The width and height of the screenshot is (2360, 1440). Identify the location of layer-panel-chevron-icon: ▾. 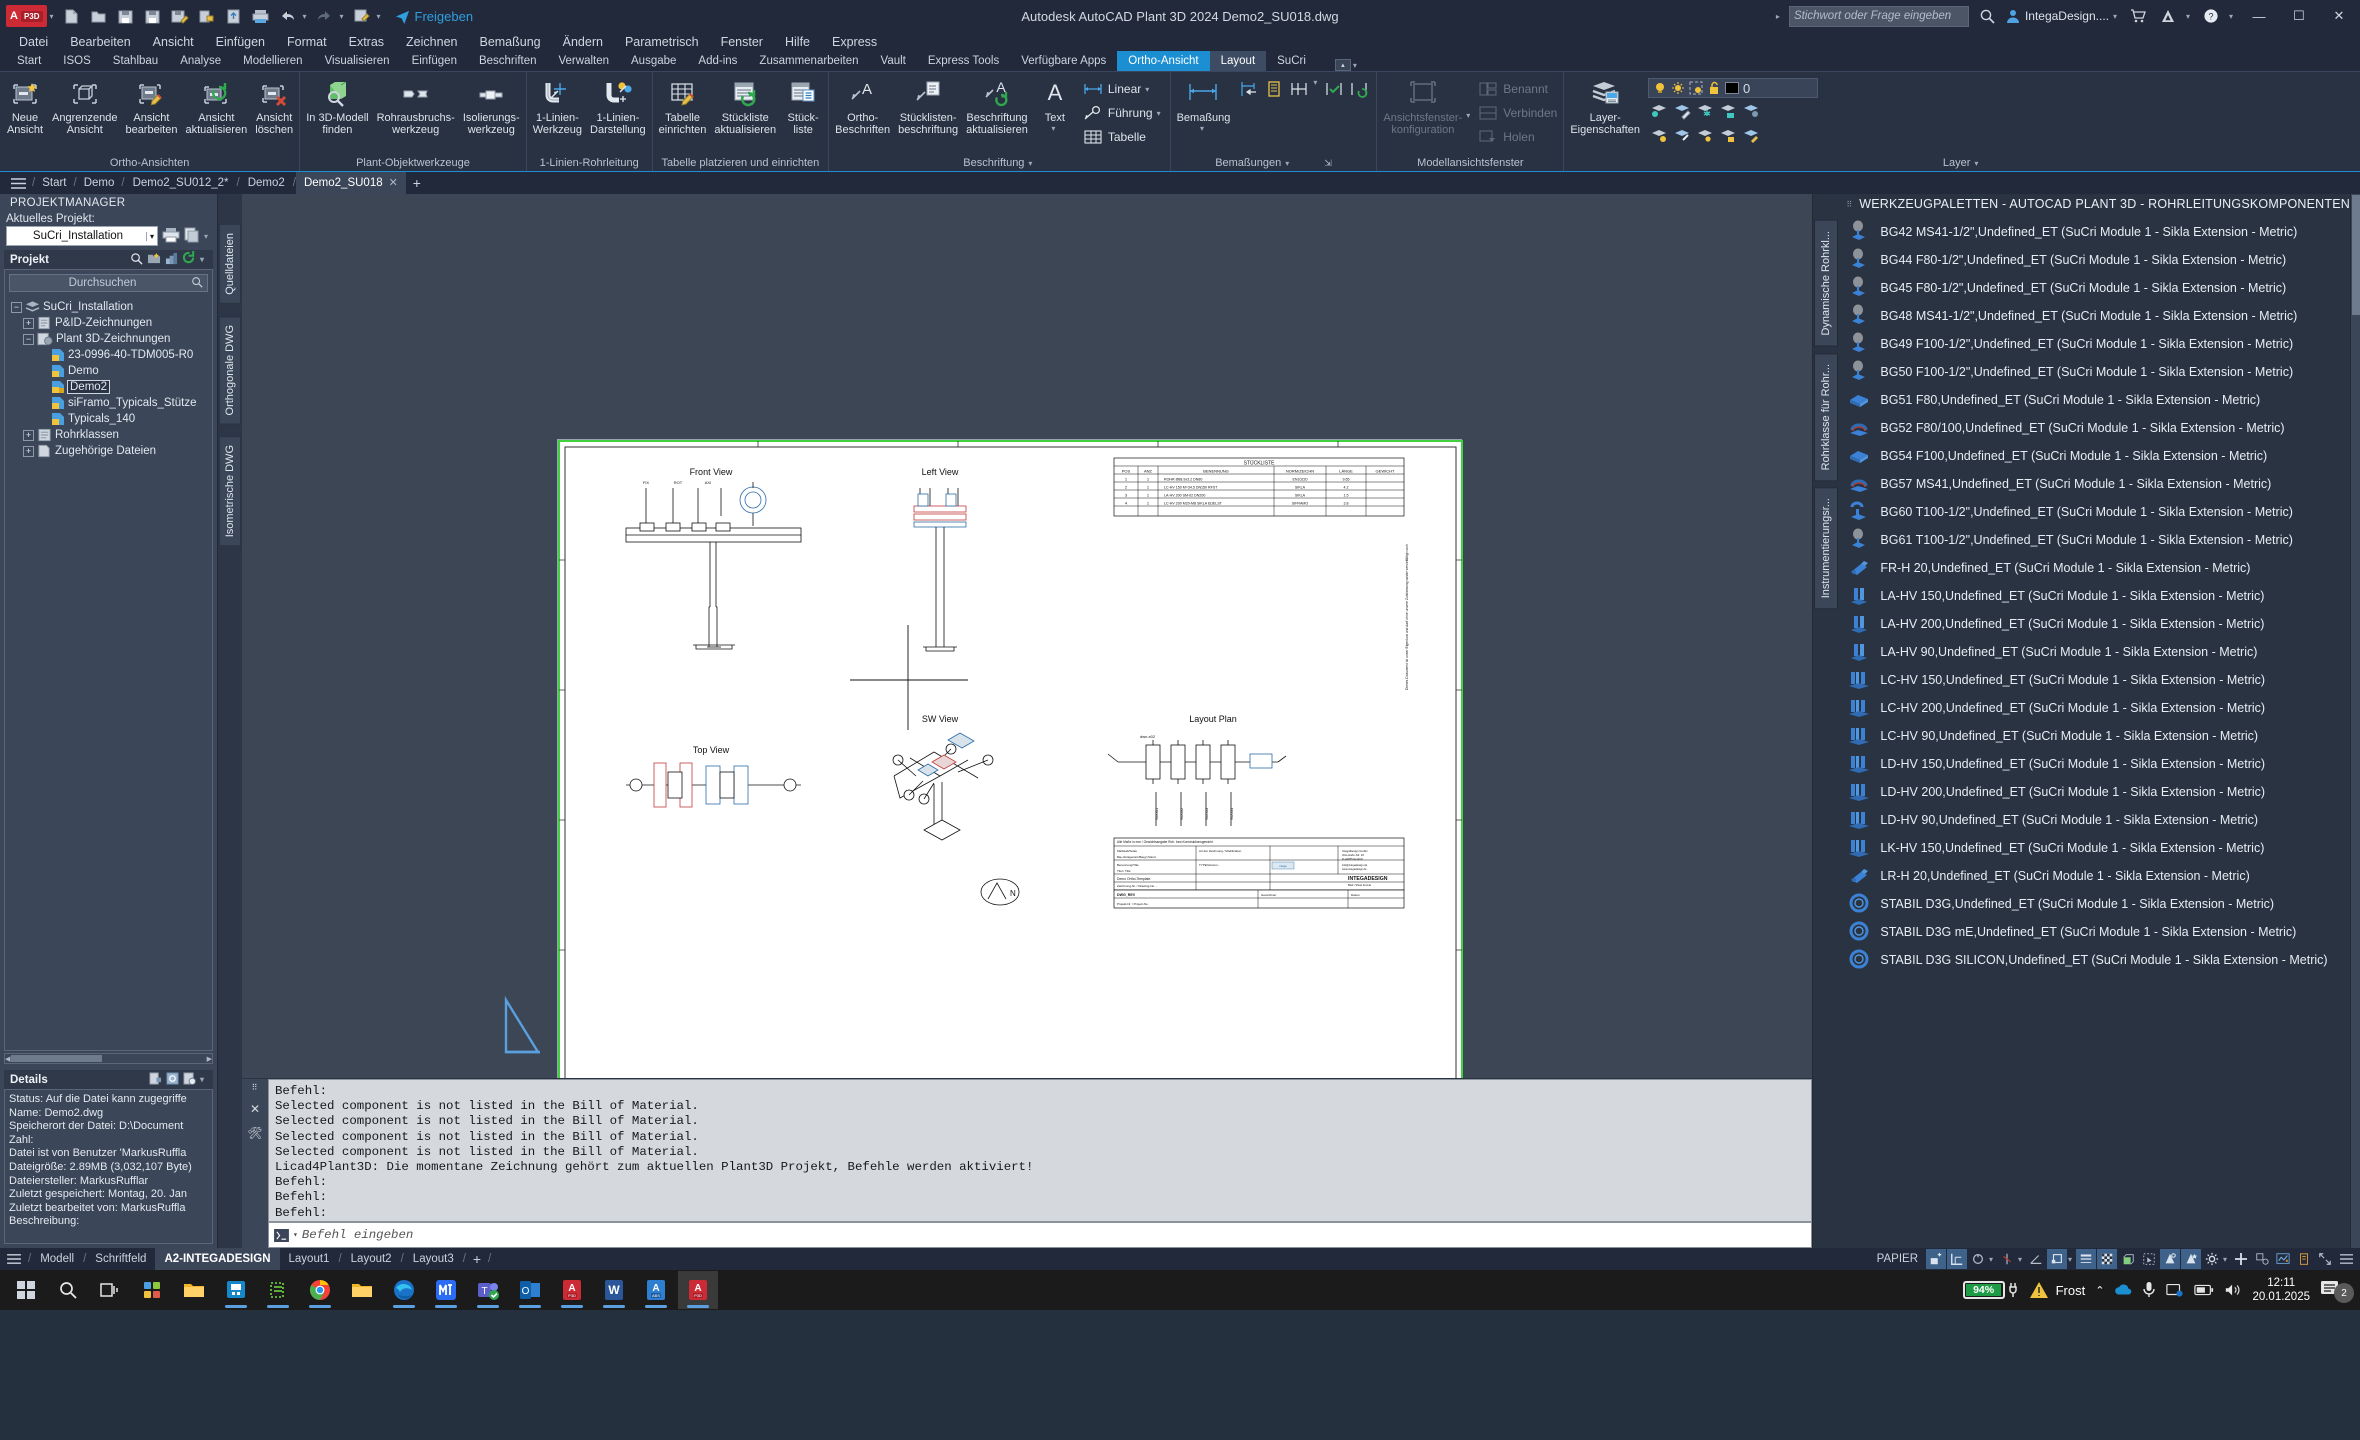
(1976, 163).